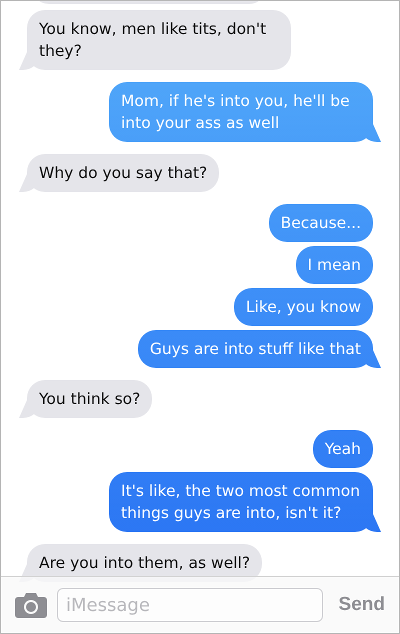 Image resolution: width=400 pixels, height=634 pixels. I want to click on sent-message: It's like, the two most common things guys are into, isn't it?, so click(245, 502).